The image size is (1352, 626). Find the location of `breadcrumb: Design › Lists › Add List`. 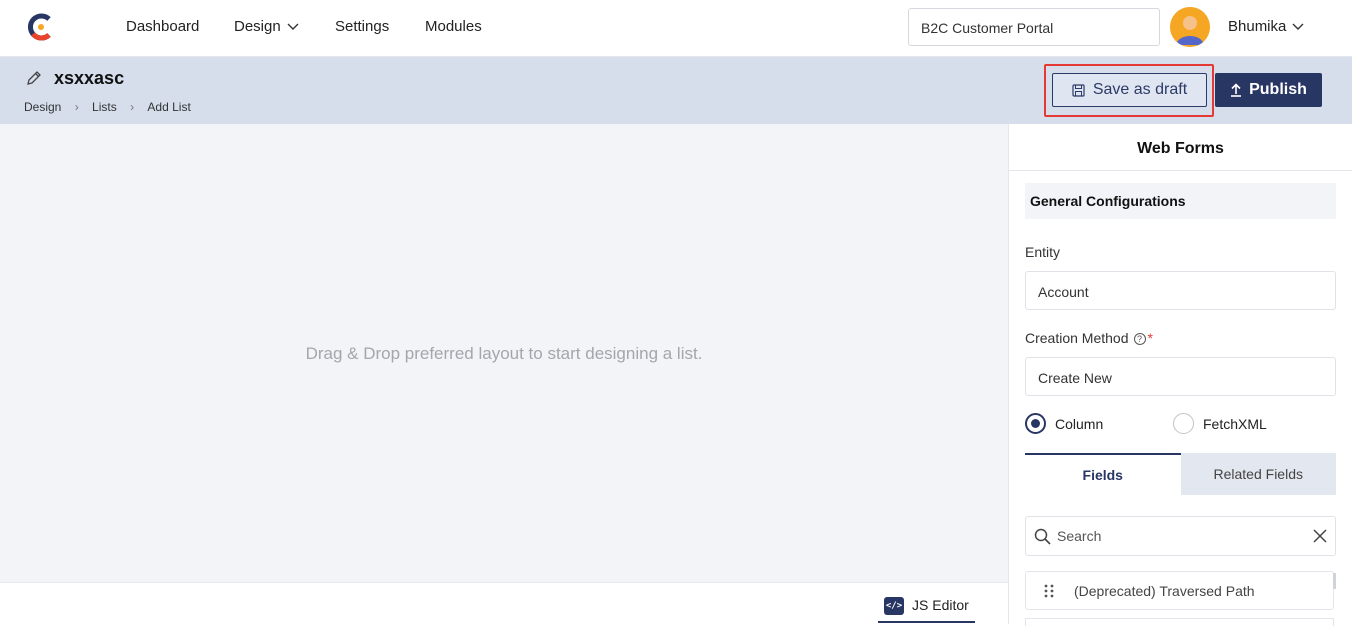

breadcrumb: Design › Lists › Add List is located at coordinates (107, 107).